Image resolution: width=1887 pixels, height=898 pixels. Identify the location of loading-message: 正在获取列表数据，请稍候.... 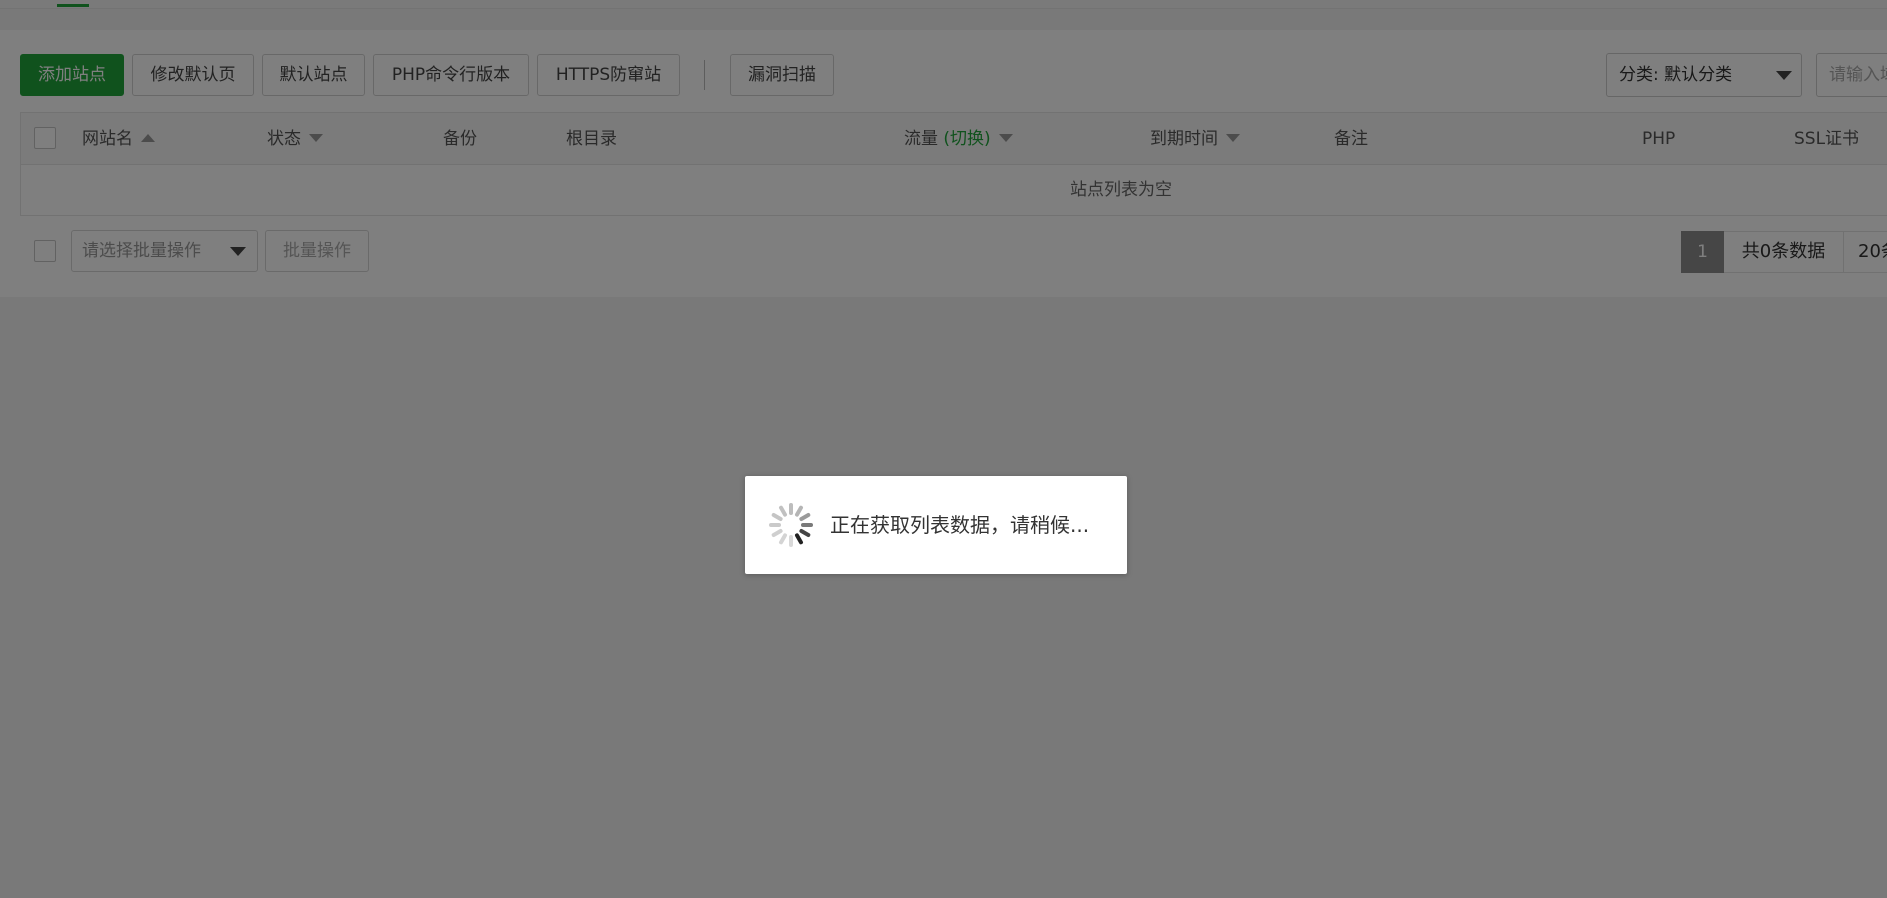
(960, 525).